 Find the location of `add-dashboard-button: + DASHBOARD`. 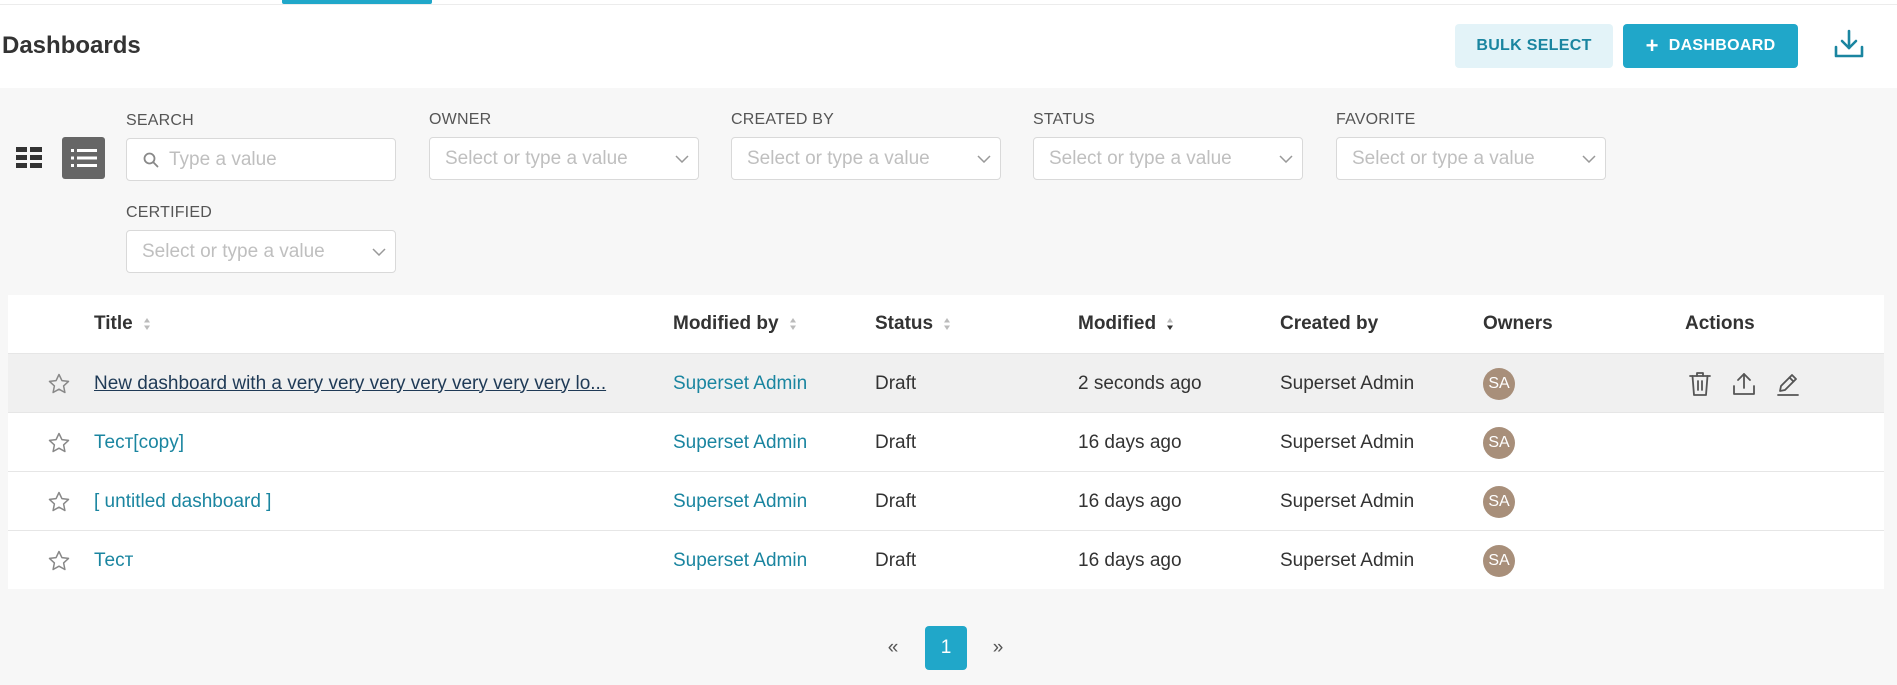

add-dashboard-button: + DASHBOARD is located at coordinates (1710, 46).